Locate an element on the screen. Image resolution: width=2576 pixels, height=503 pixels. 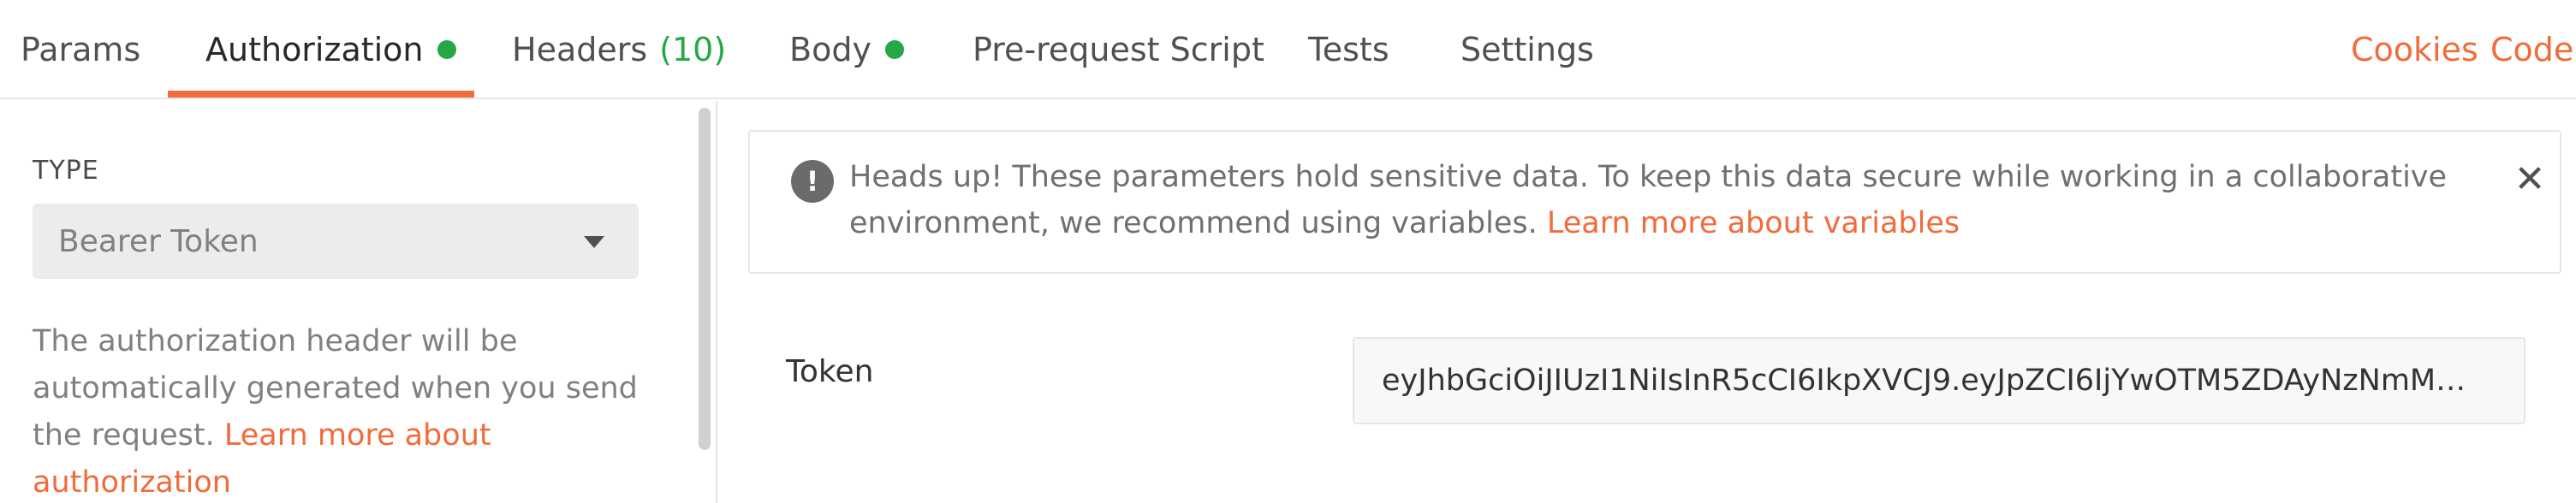
close-icon: ✕ is located at coordinates (2530, 179).